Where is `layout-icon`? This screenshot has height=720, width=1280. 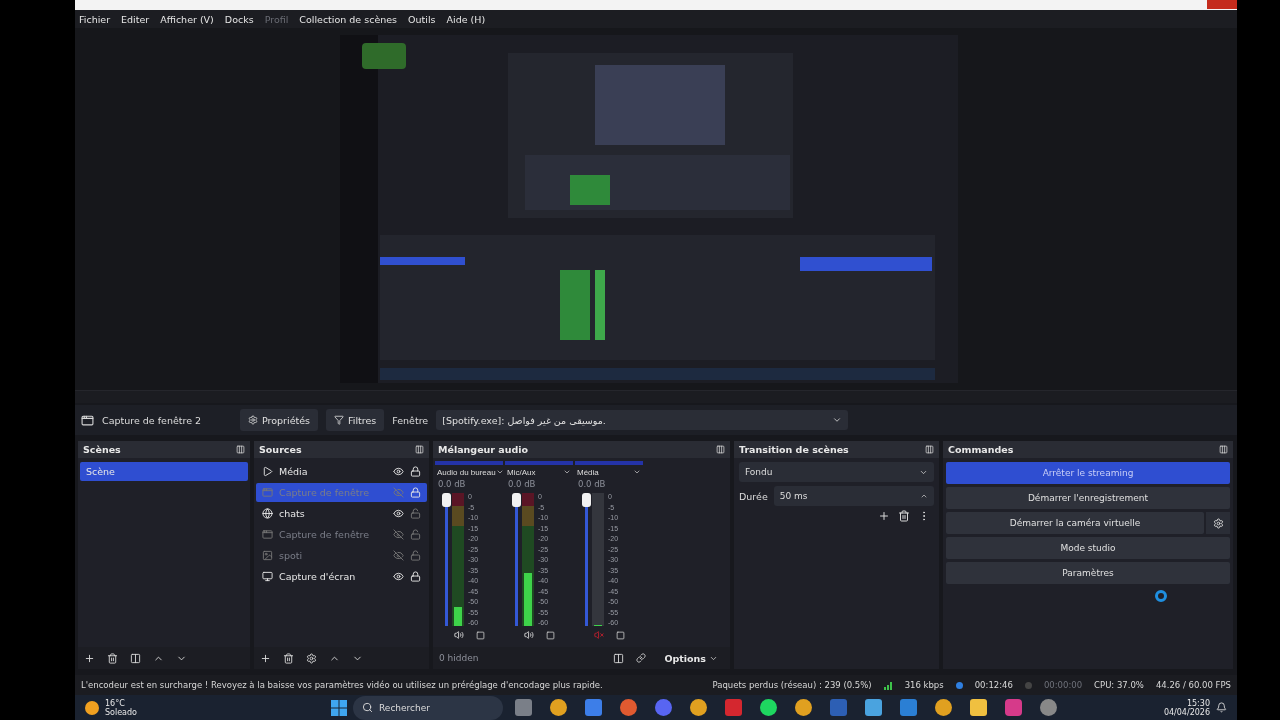 layout-icon is located at coordinates (619, 658).